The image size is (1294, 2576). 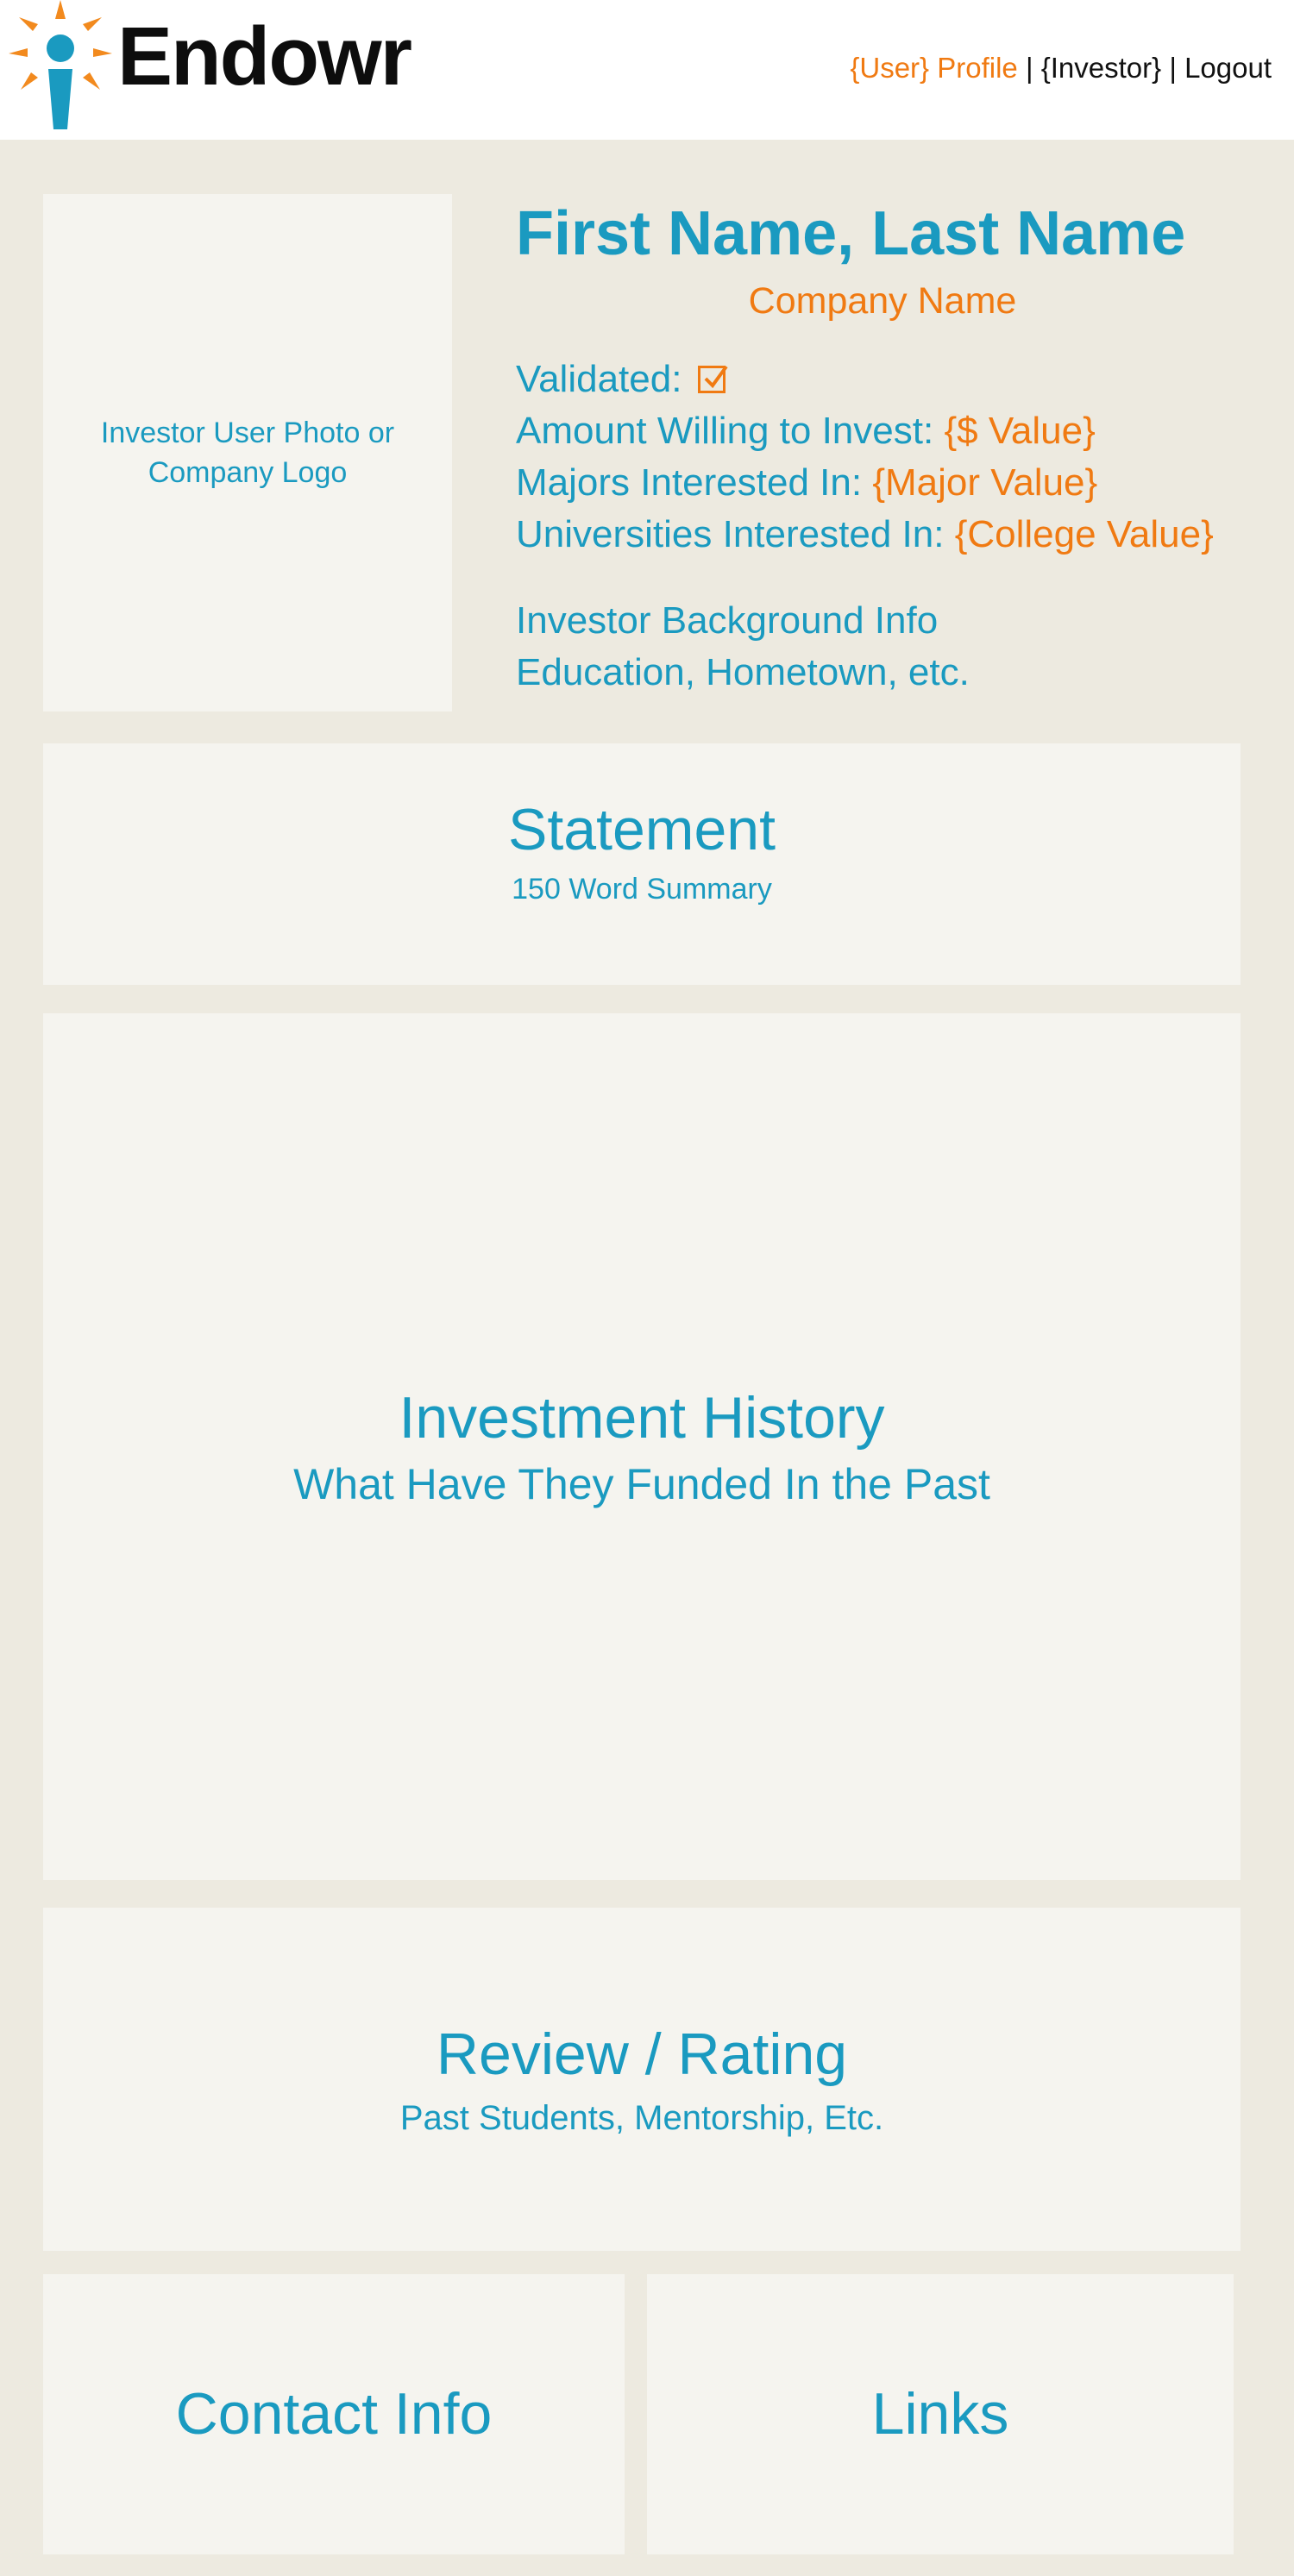 I want to click on background-line-1: Investor Background Info, so click(x=728, y=620).